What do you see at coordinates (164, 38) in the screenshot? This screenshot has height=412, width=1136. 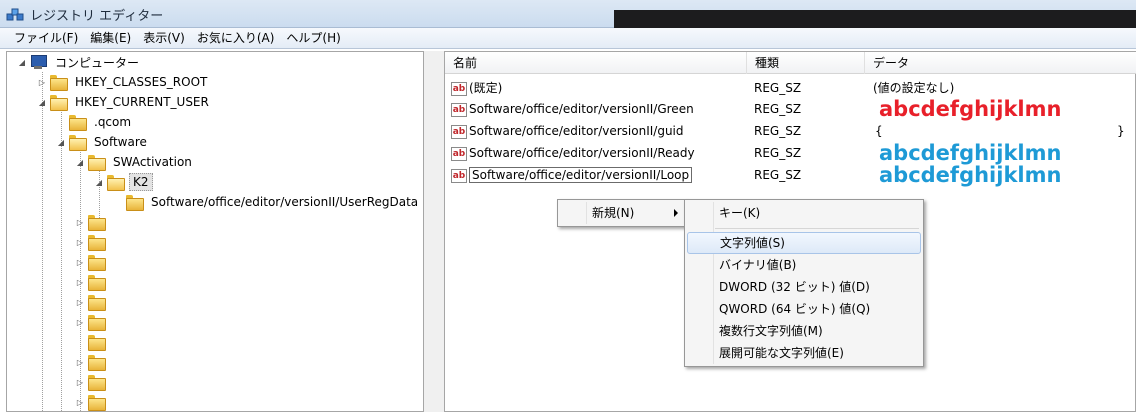 I see `menu-view: 表示(V)` at bounding box center [164, 38].